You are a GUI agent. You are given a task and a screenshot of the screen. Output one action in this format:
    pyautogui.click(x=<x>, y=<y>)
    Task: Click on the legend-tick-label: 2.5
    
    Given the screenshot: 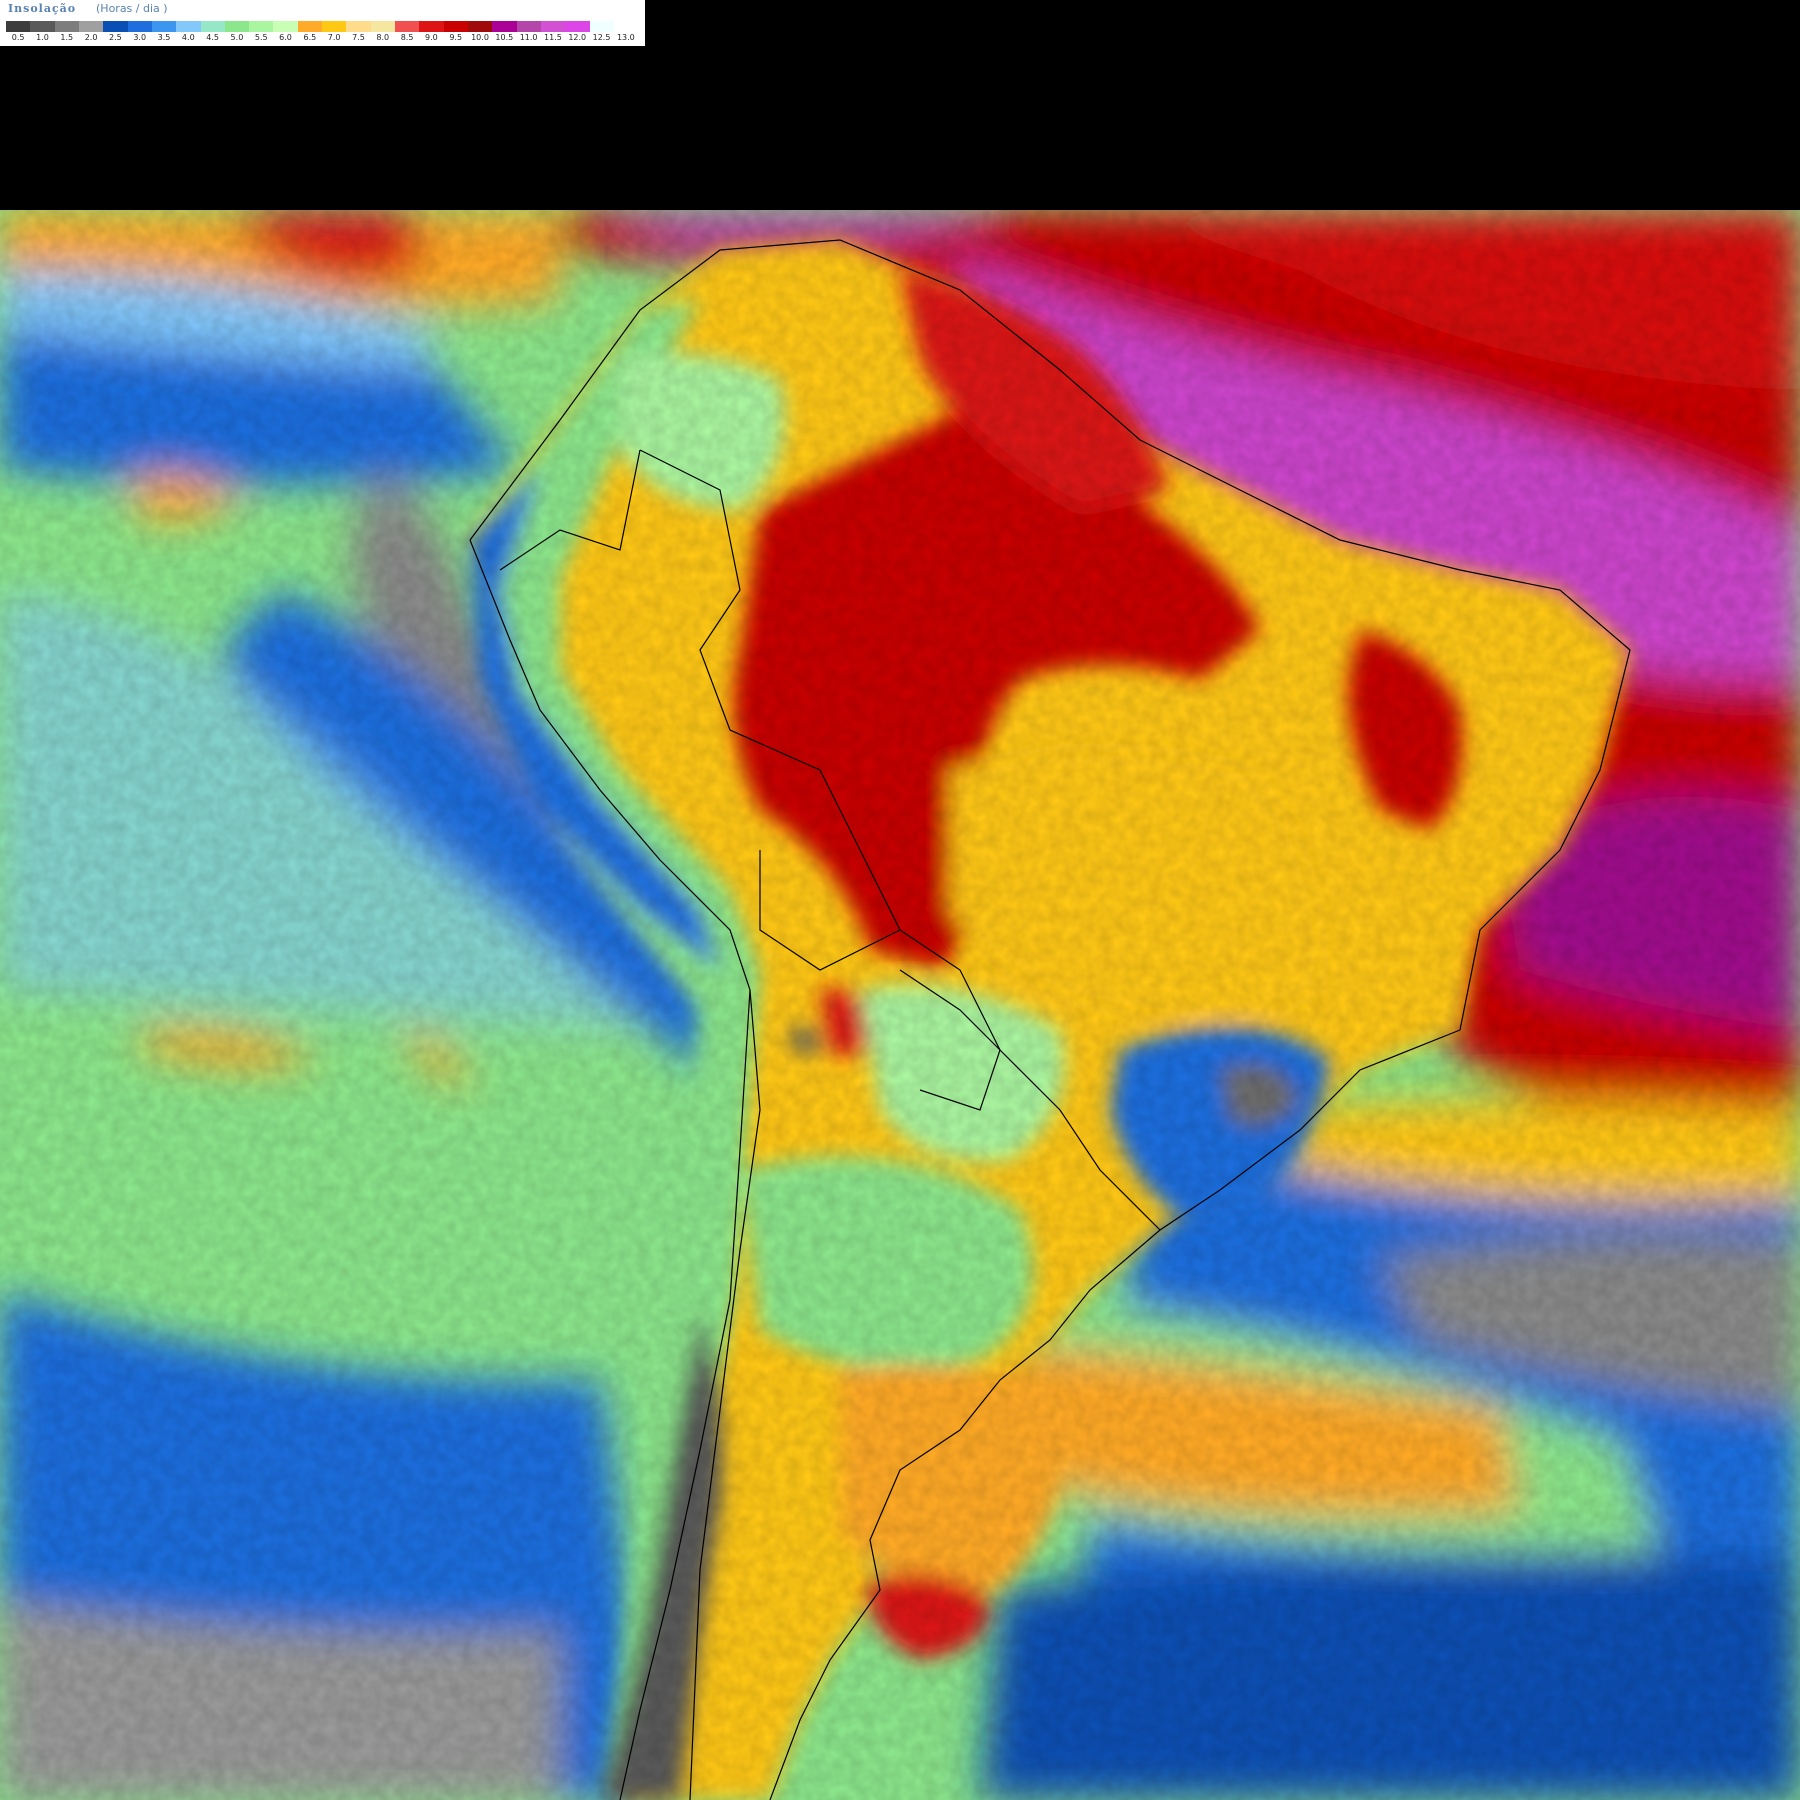 What is the action you would take?
    pyautogui.click(x=115, y=37)
    